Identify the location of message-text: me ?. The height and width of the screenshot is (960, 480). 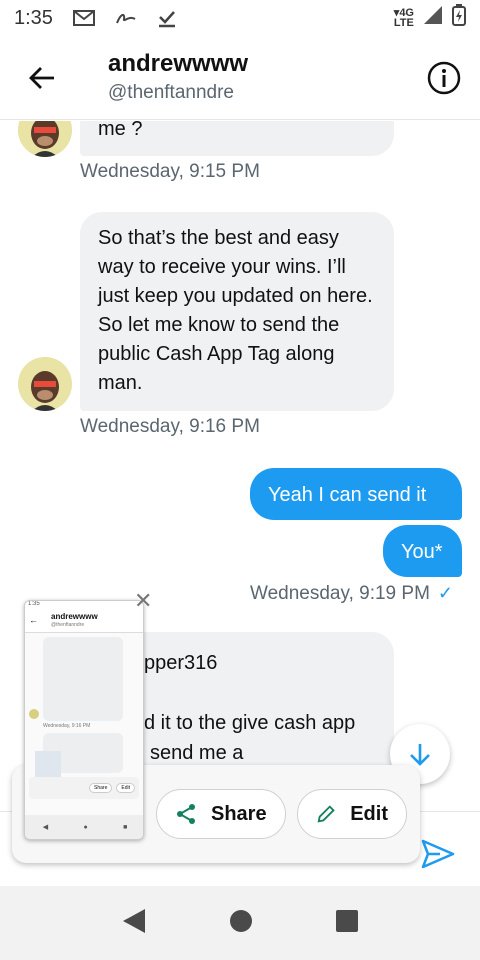
(120, 130).